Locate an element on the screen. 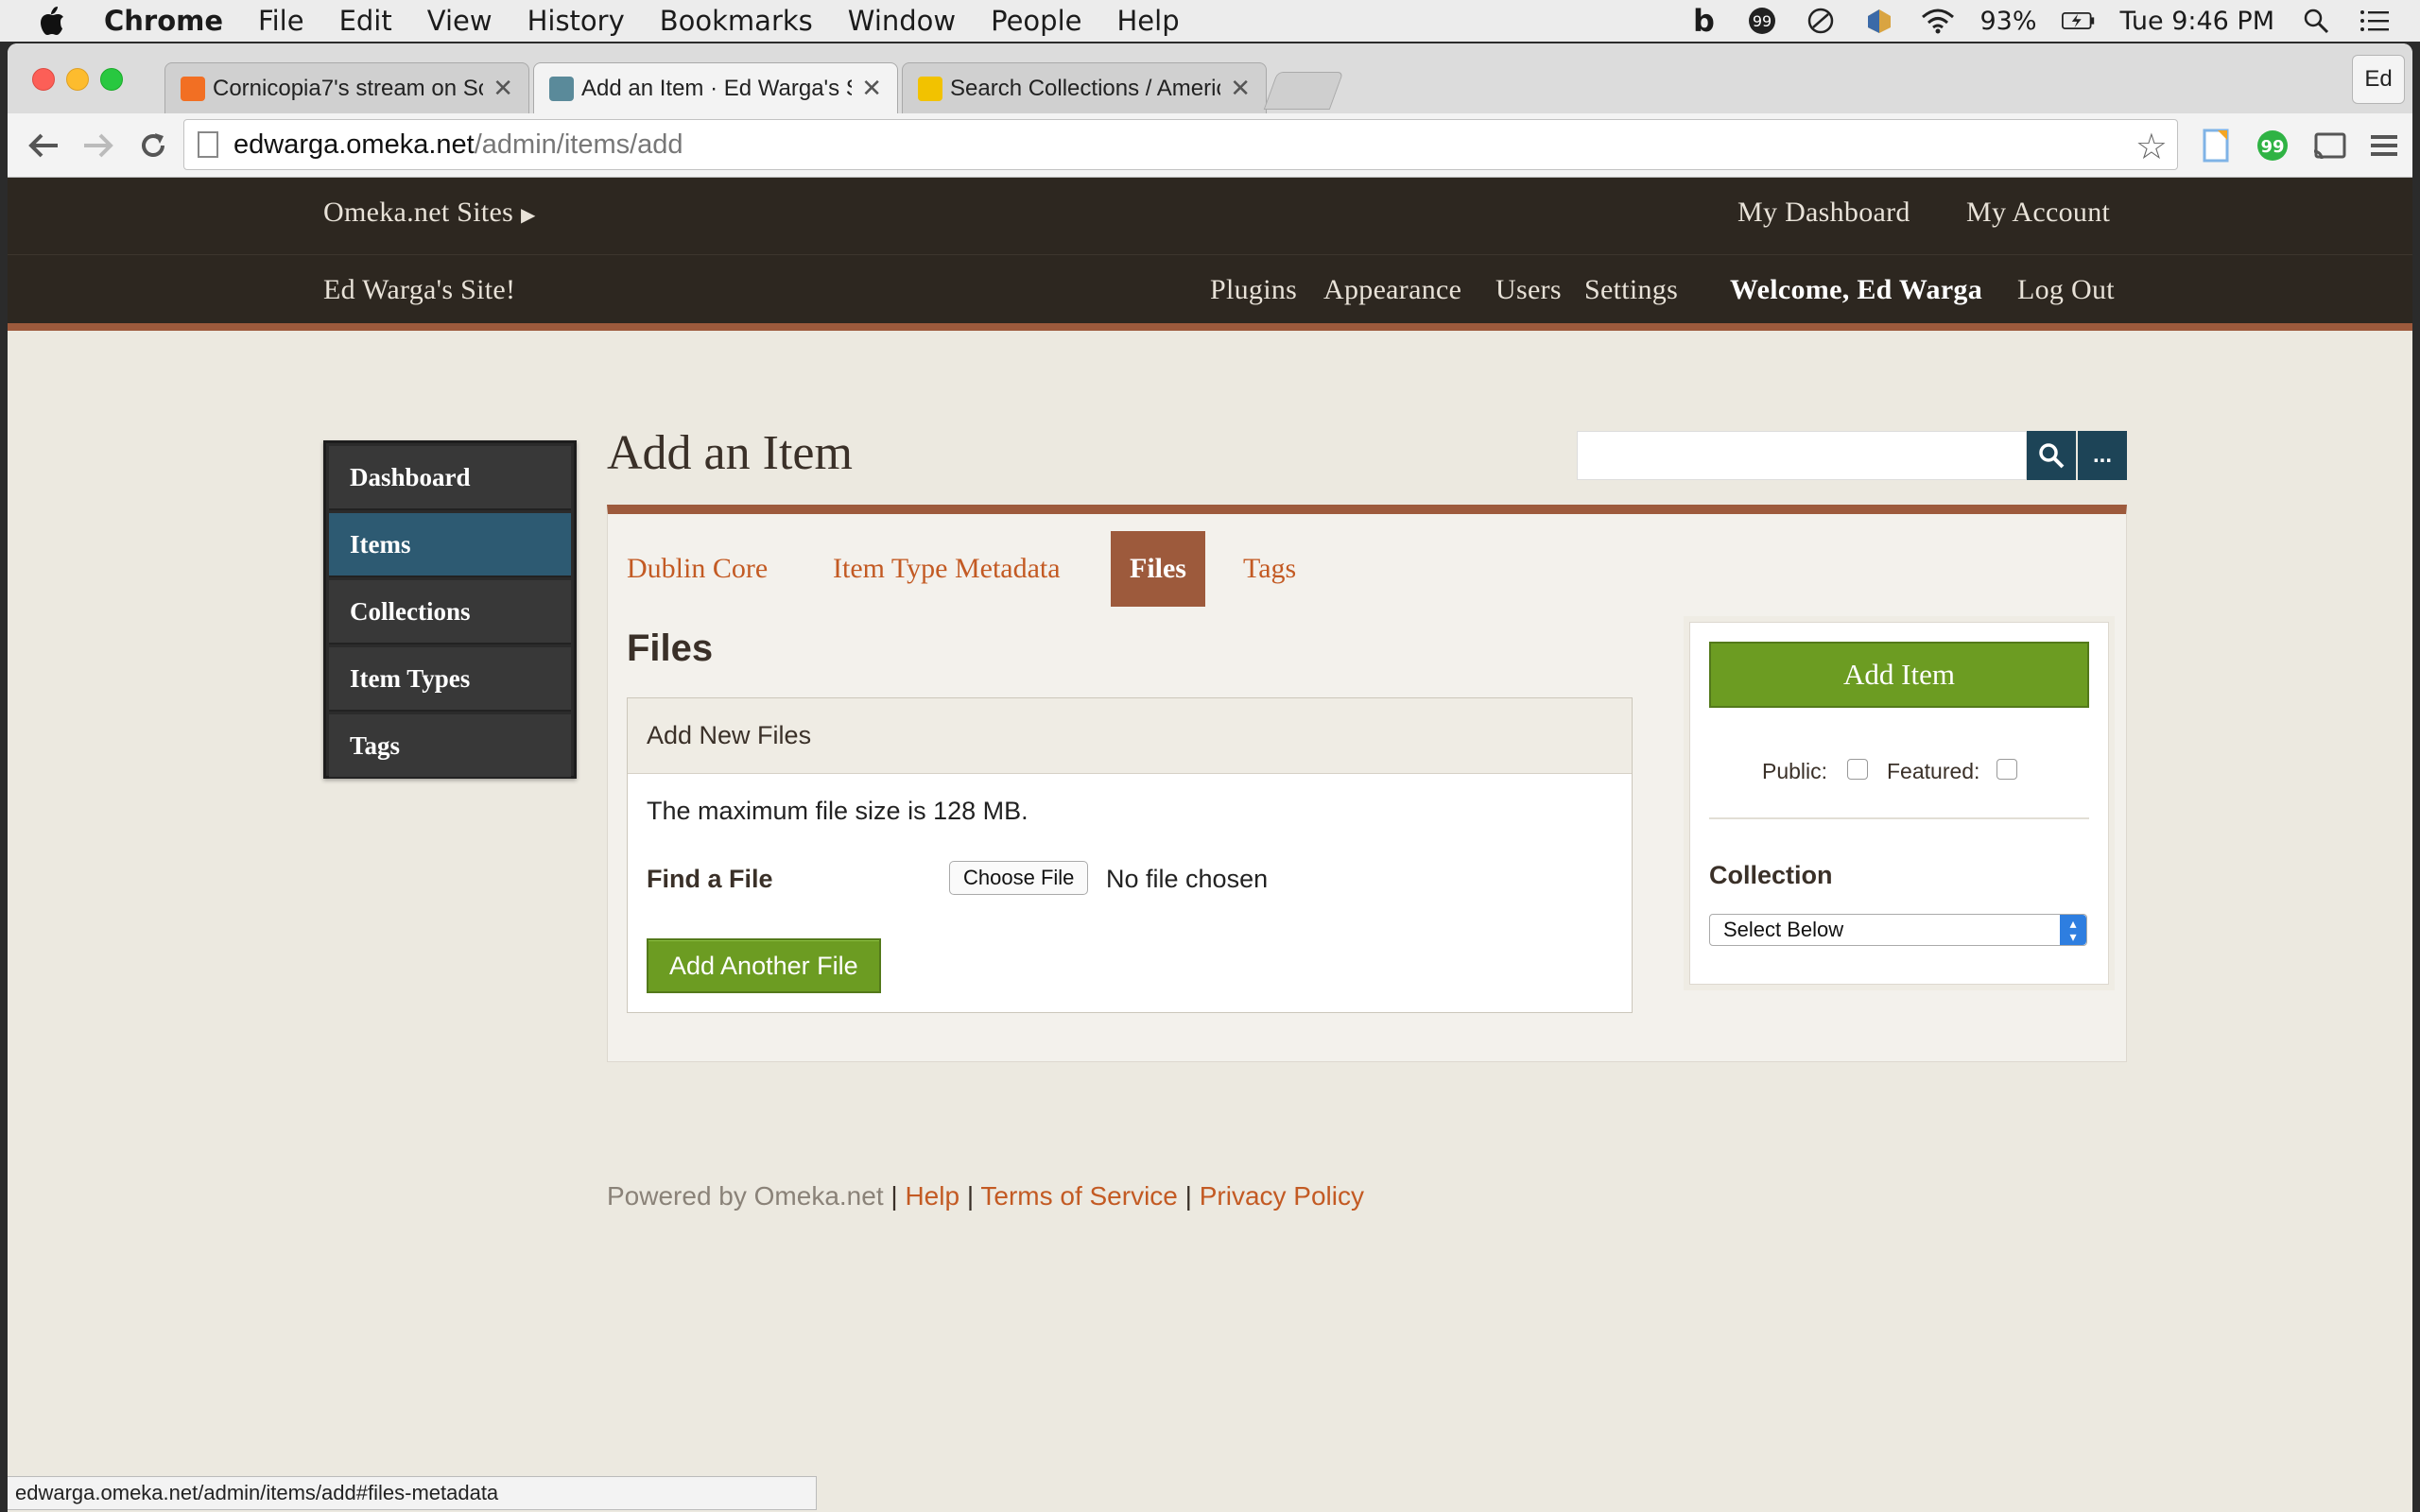 This screenshot has width=2420, height=1512. chrome-menu-icon is located at coordinates (2384, 145).